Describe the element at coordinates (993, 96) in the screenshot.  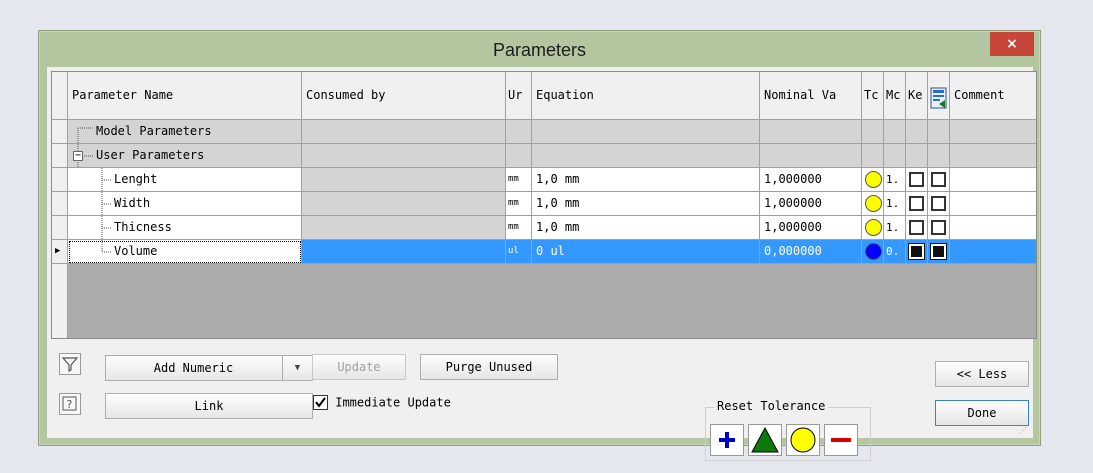
I see `column-header-comment: Comment` at that location.